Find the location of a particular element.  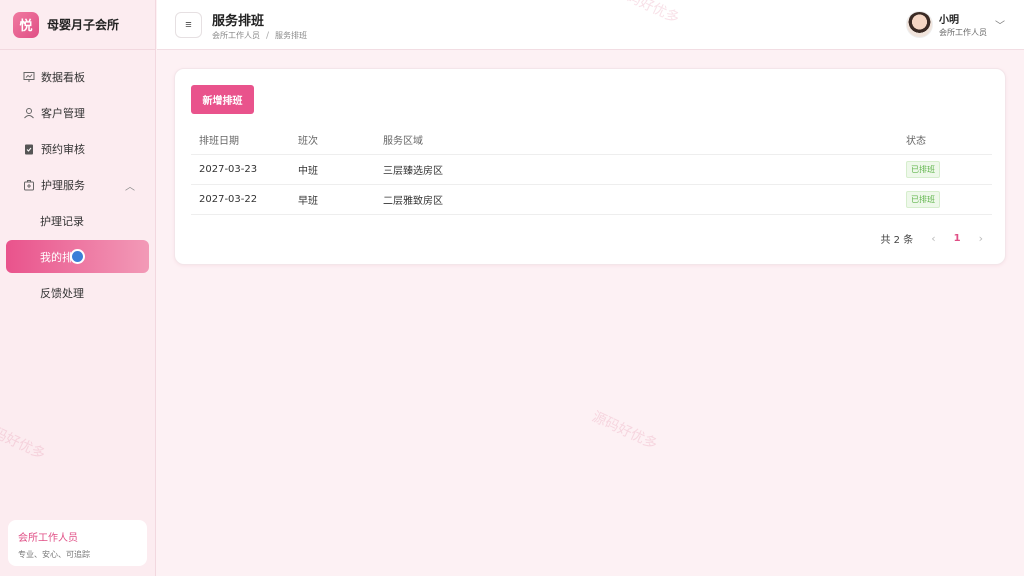

sidebar-item-label: 我的排 is located at coordinates (56, 257).